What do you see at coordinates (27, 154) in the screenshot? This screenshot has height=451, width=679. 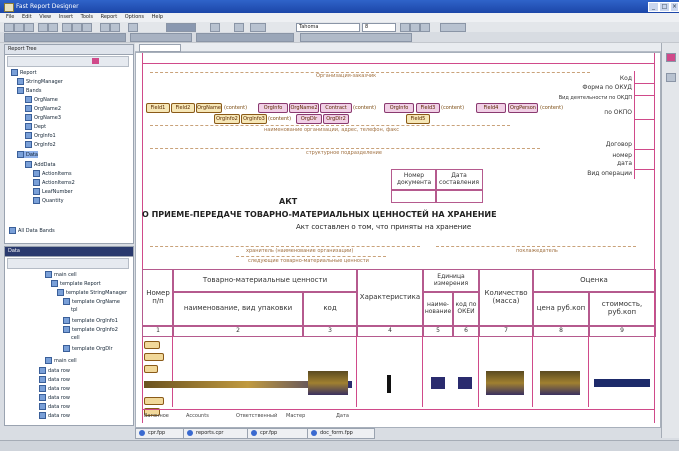 I see `tree-item-selected: Data` at bounding box center [27, 154].